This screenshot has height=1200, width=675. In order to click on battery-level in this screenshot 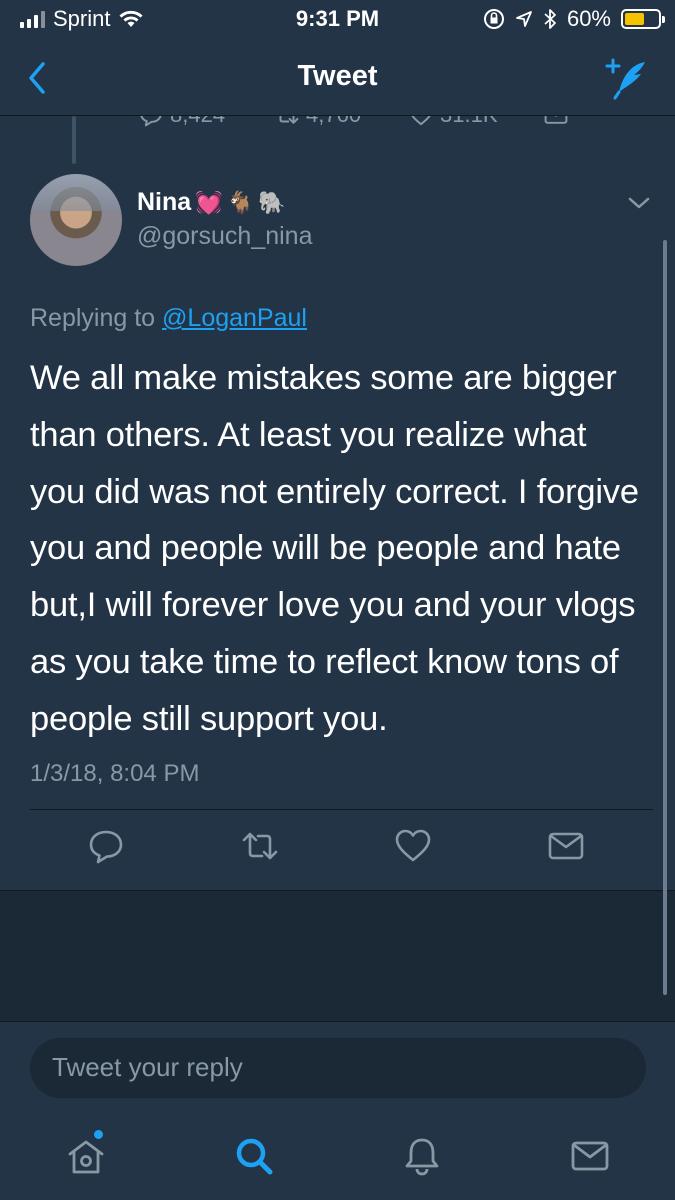, I will do `click(635, 19)`.